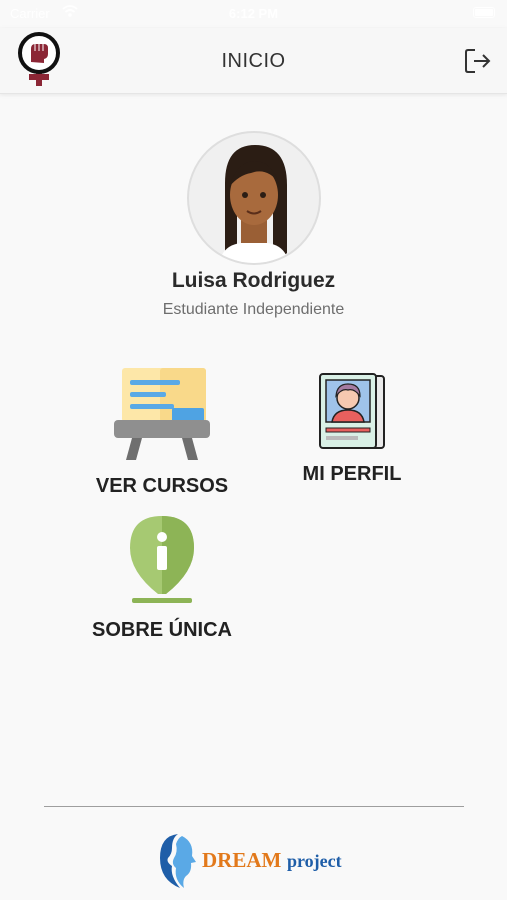 The width and height of the screenshot is (507, 900). What do you see at coordinates (162, 416) in the screenshot?
I see `classroom-board-icon` at bounding box center [162, 416].